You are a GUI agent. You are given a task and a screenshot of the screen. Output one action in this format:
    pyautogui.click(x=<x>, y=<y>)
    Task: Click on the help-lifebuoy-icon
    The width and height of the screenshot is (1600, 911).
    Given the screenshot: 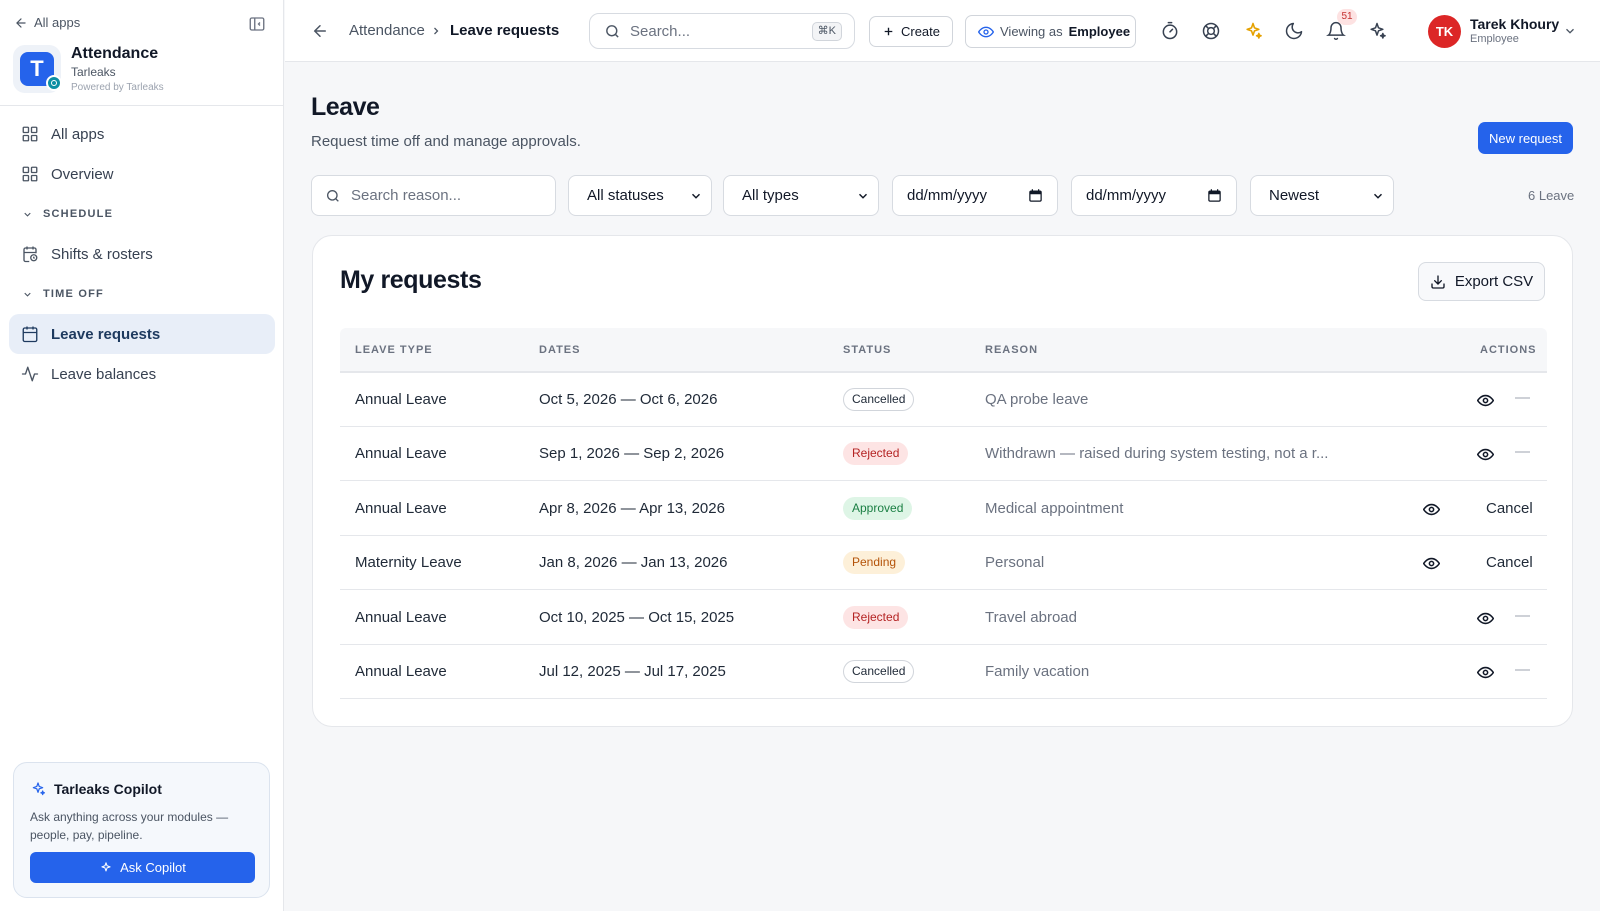 What is the action you would take?
    pyautogui.click(x=1211, y=31)
    